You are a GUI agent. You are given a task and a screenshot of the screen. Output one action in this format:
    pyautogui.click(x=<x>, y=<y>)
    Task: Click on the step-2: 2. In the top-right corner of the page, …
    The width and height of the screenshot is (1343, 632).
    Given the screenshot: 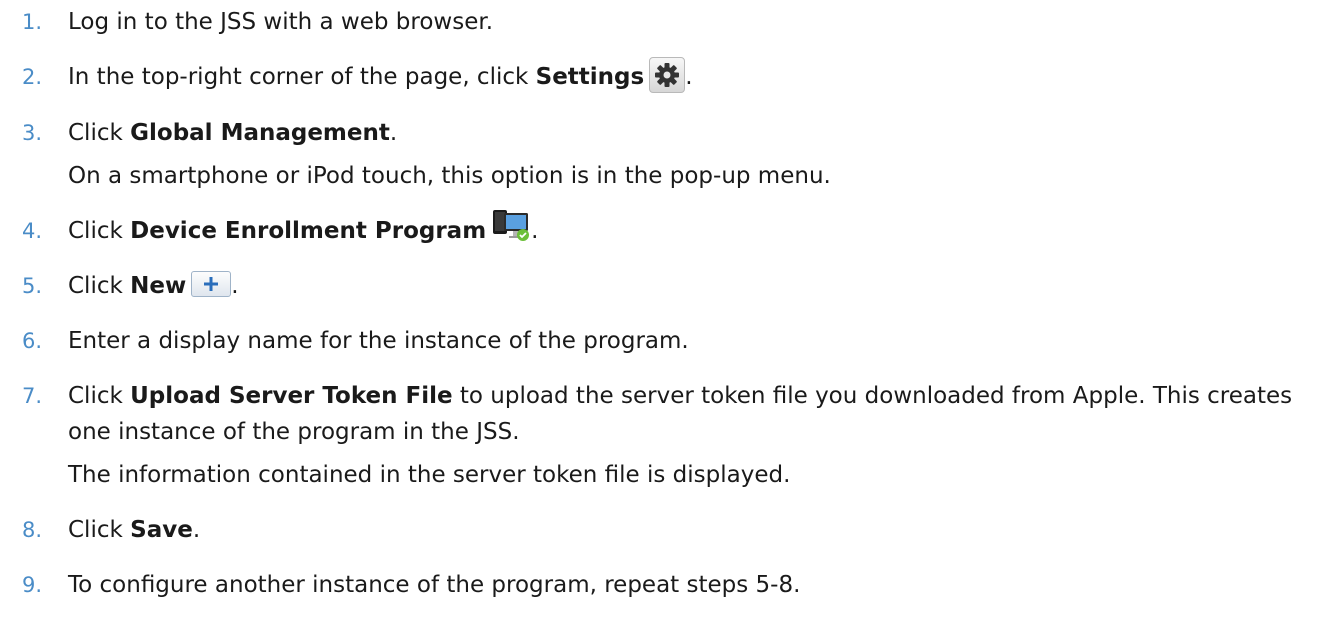 What is the action you would take?
    pyautogui.click(x=677, y=76)
    